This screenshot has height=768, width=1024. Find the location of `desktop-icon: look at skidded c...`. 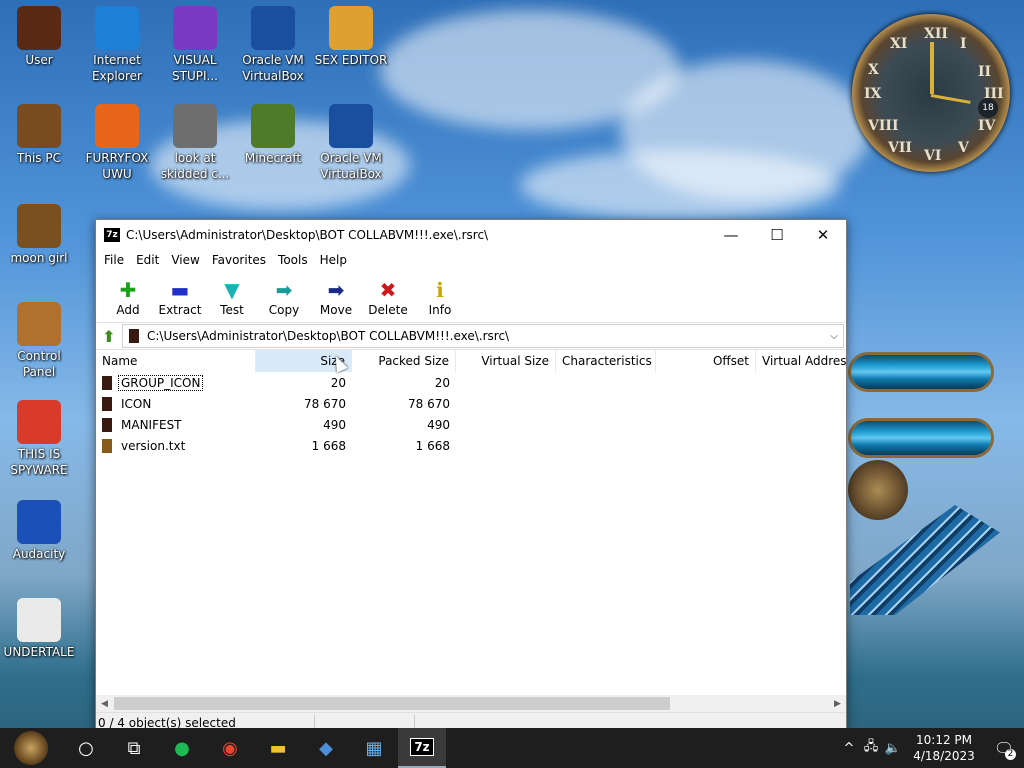

desktop-icon: look at skidded c... is located at coordinates (195, 141).